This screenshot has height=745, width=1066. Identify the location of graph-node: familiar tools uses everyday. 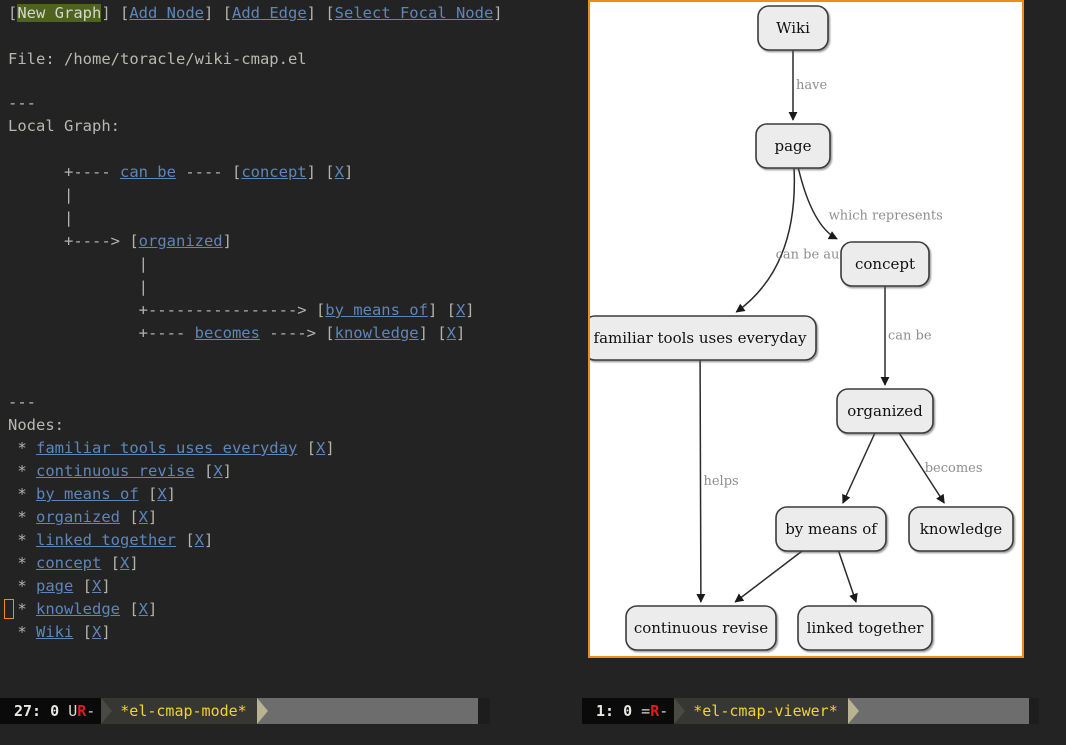
(703, 338).